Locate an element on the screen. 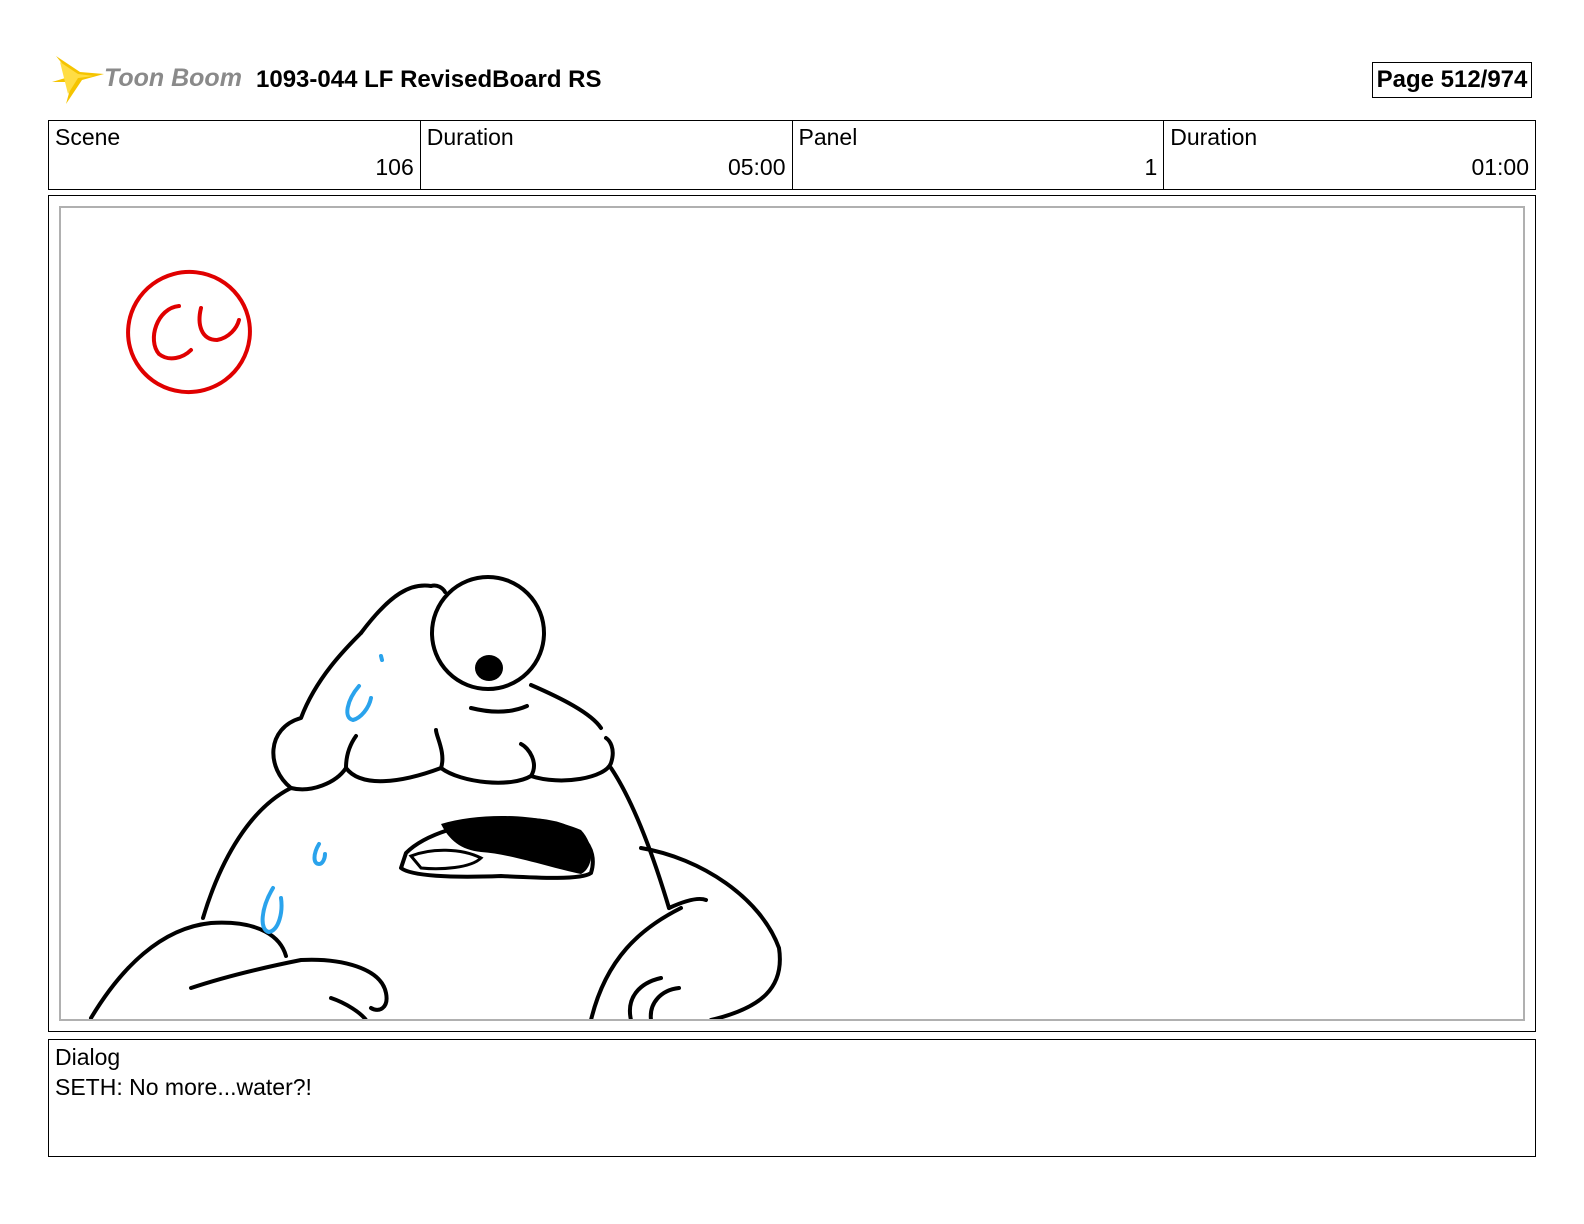 Image resolution: width=1584 pixels, height=1224 pixels. dialog-label: Dialog is located at coordinates (88, 1057).